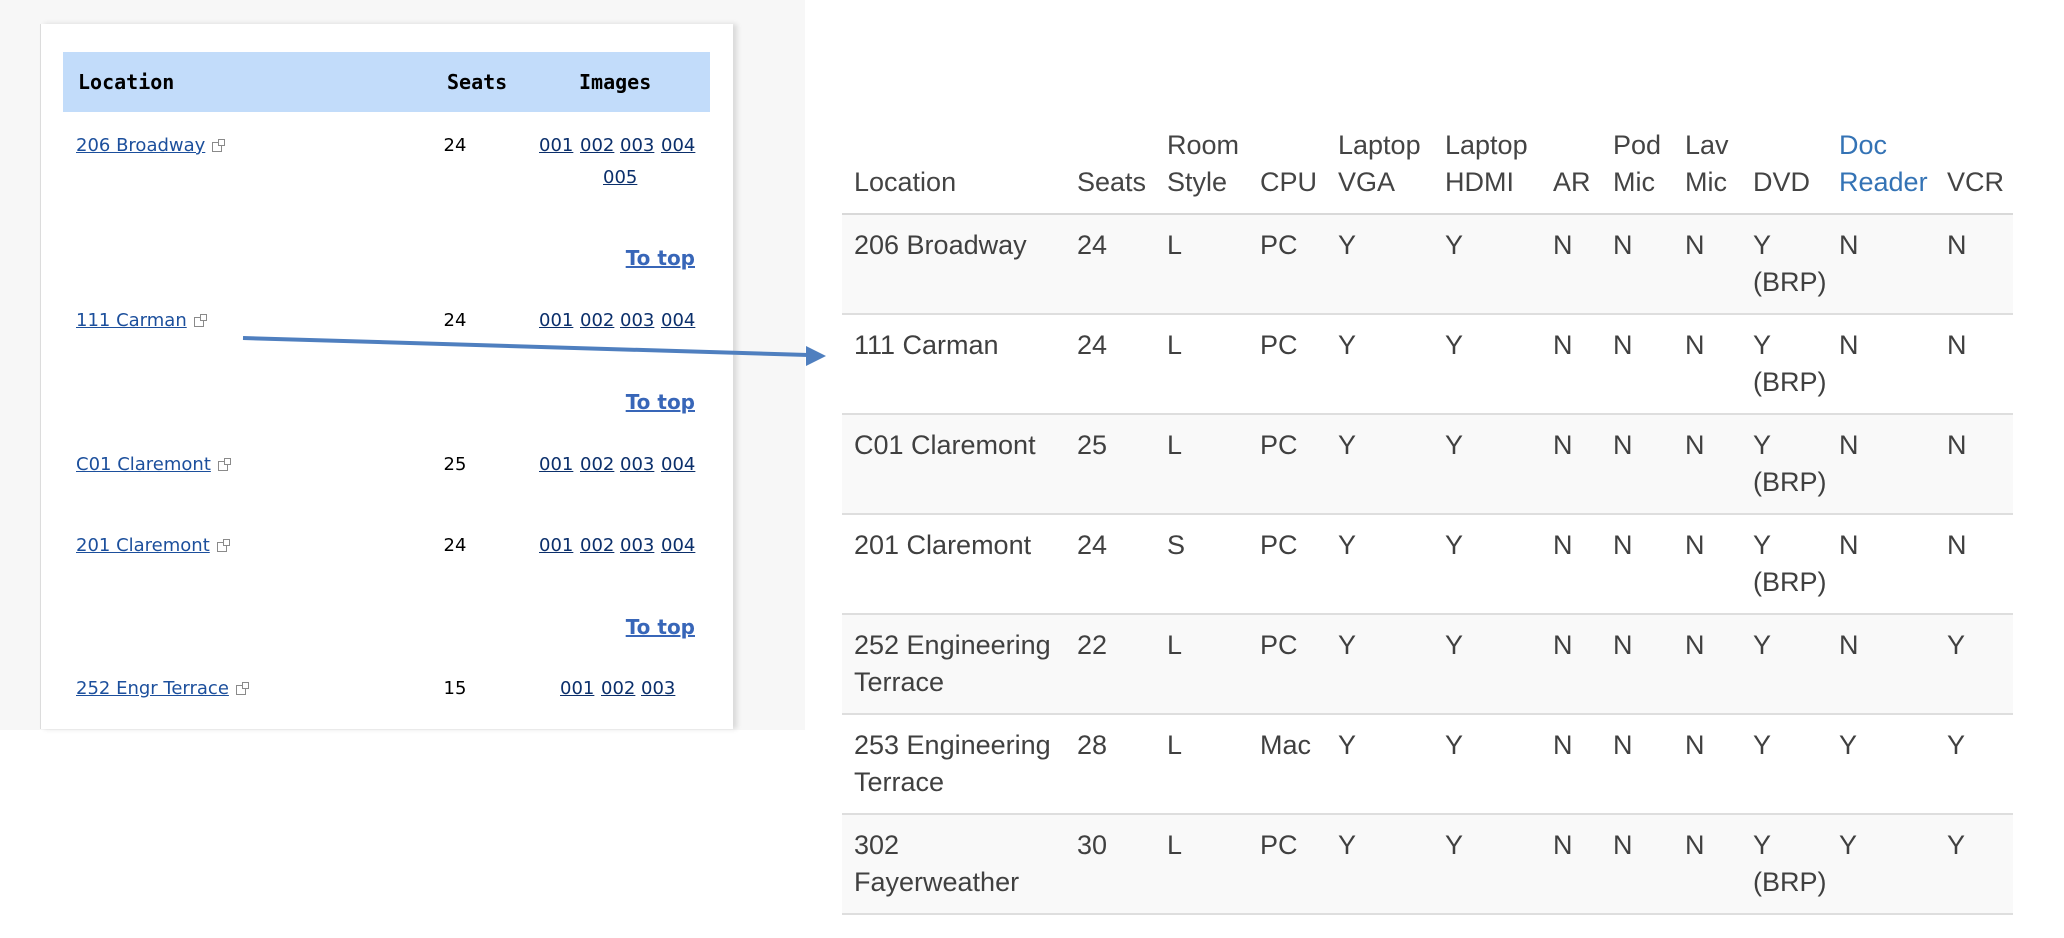  I want to click on header-lav-mic: Lav Mic, so click(1707, 164).